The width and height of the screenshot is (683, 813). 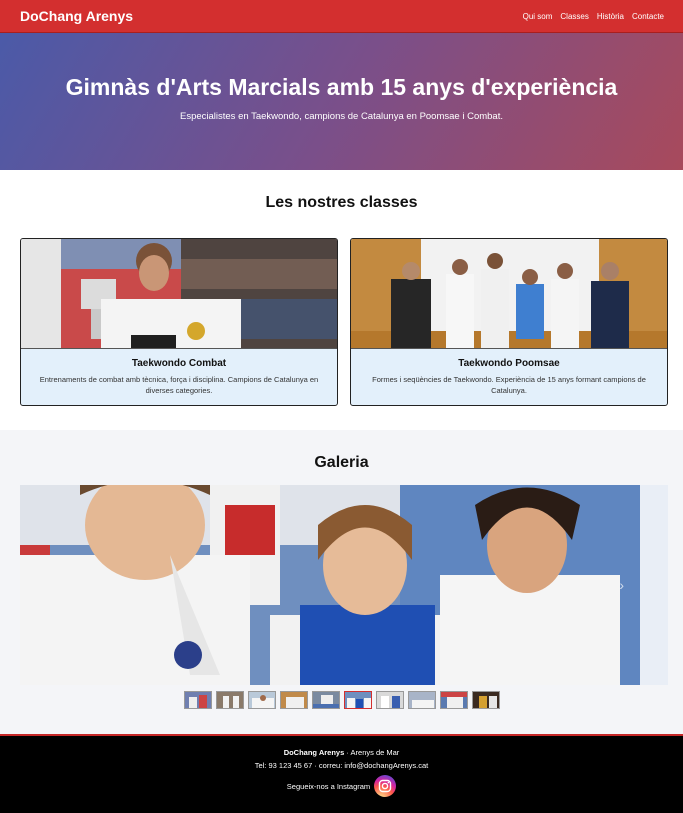 I want to click on nav-link-historia: Història, so click(x=610, y=16).